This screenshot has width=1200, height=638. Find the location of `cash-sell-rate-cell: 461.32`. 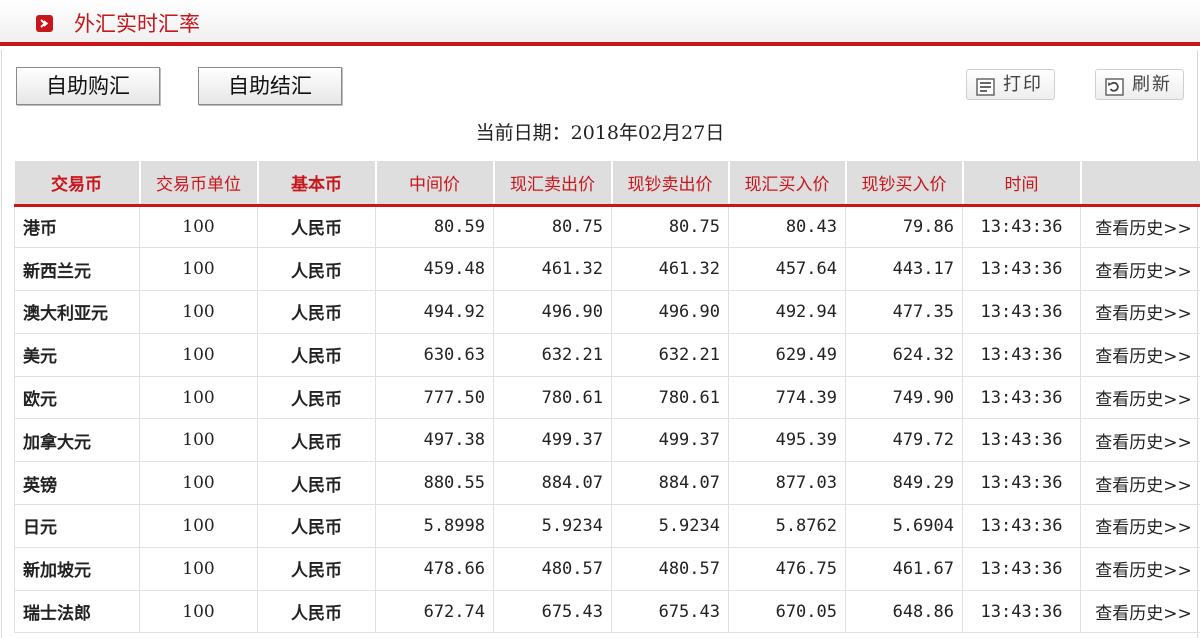

cash-sell-rate-cell: 461.32 is located at coordinates (670, 269).